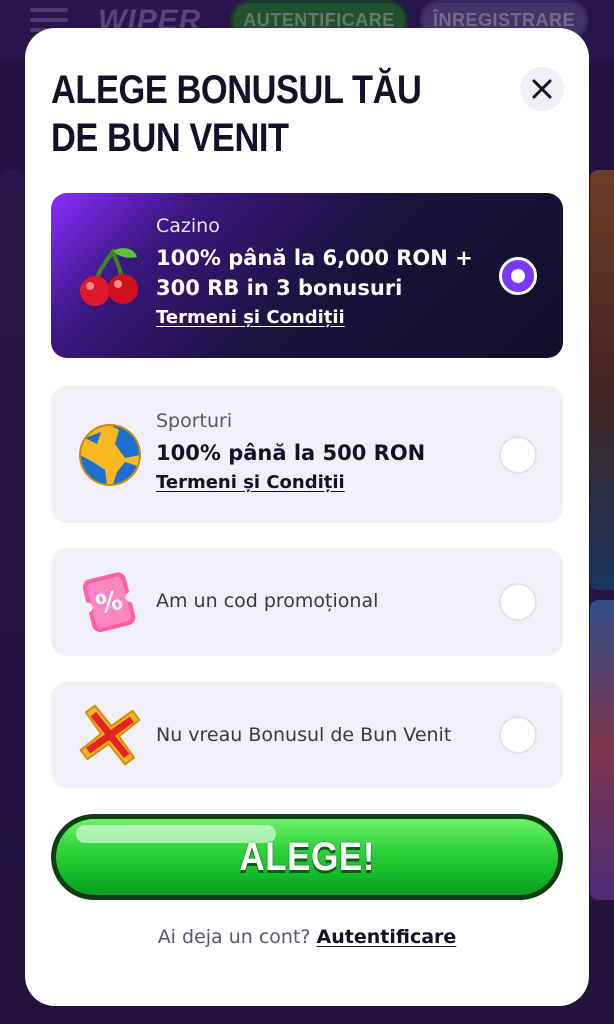 This screenshot has width=614, height=1024. I want to click on choose-button-face: ALEGE!, so click(307, 857).